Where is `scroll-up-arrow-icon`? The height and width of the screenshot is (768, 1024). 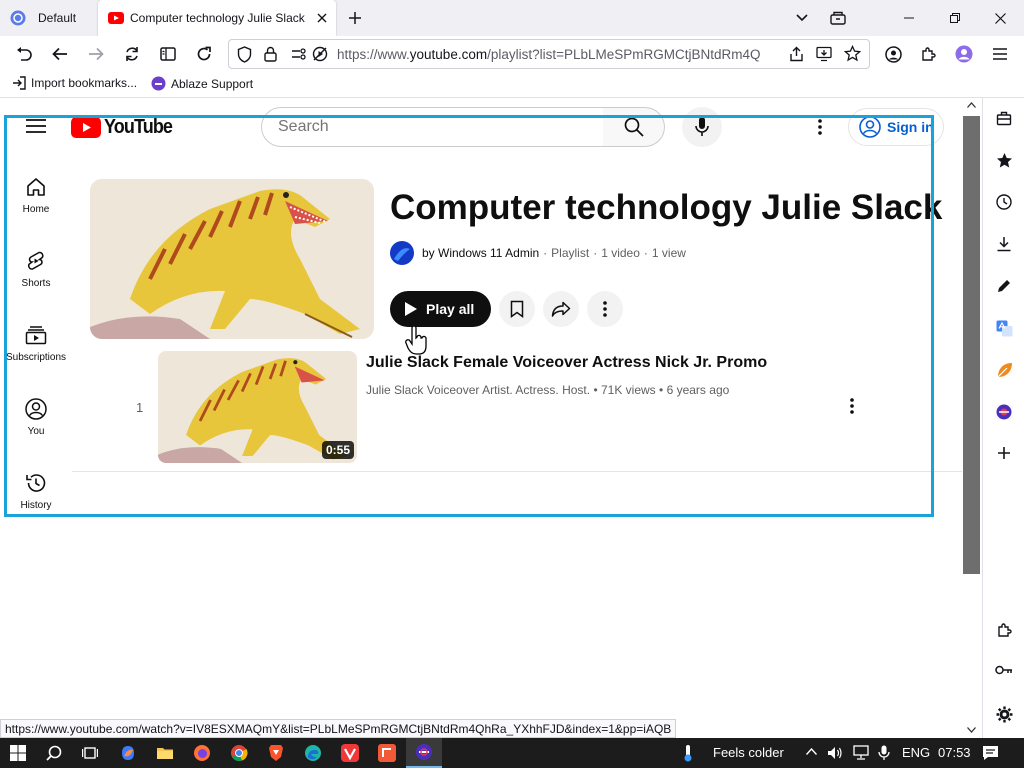 scroll-up-arrow-icon is located at coordinates (971, 105).